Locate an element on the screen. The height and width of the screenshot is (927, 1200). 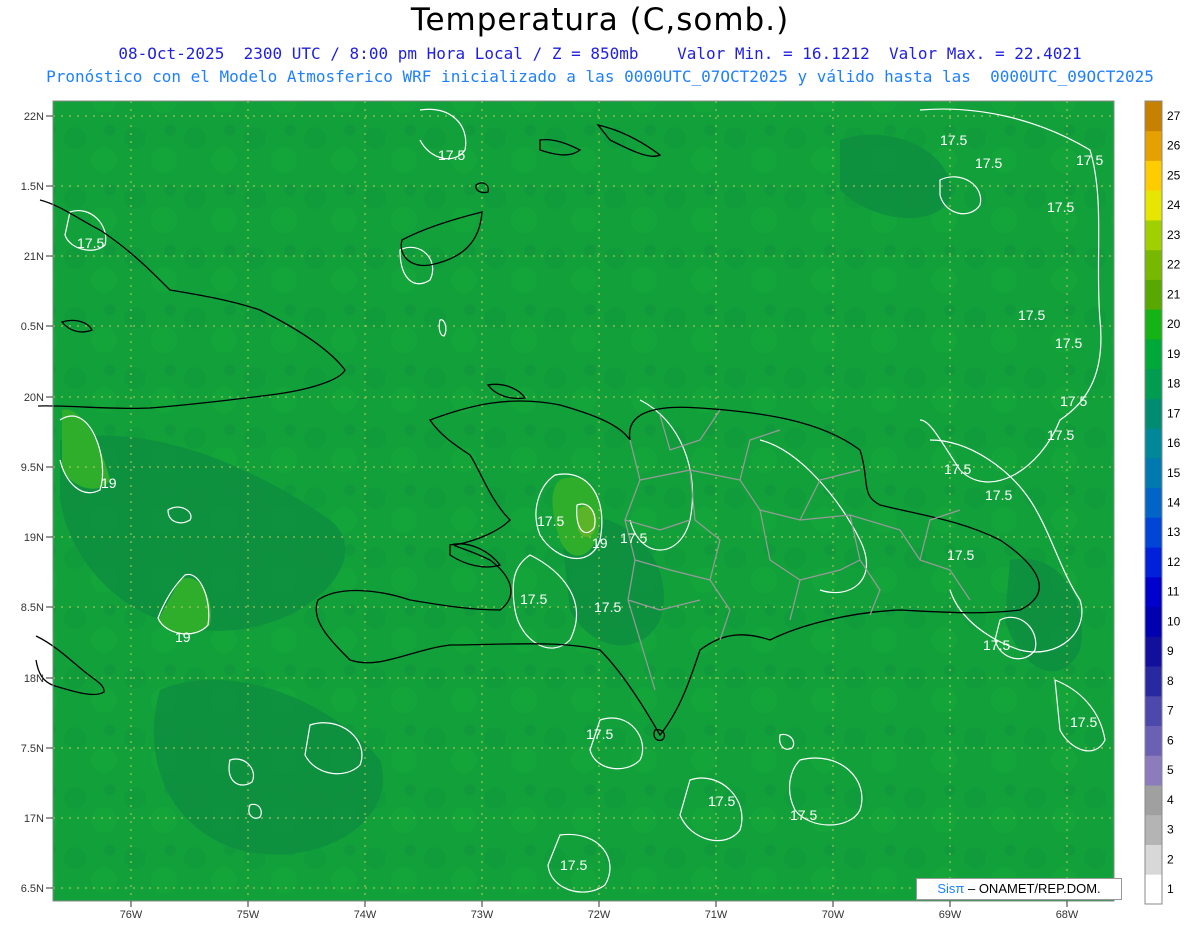
lon-label: 73W is located at coordinates (482, 915).